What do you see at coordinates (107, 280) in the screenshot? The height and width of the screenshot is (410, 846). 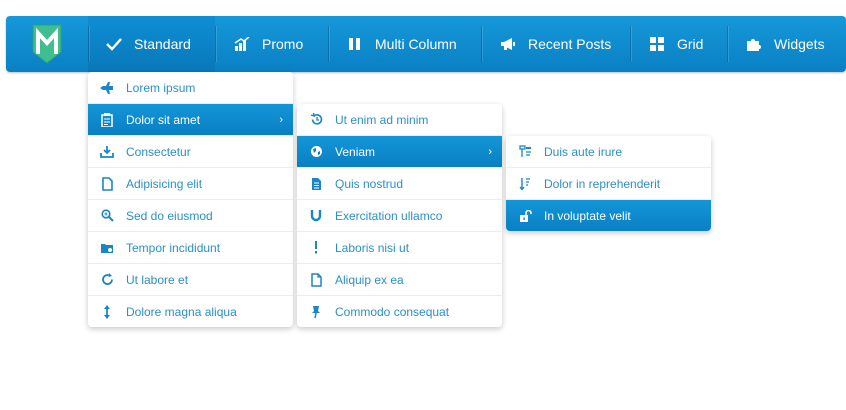 I see `refresh-icon` at bounding box center [107, 280].